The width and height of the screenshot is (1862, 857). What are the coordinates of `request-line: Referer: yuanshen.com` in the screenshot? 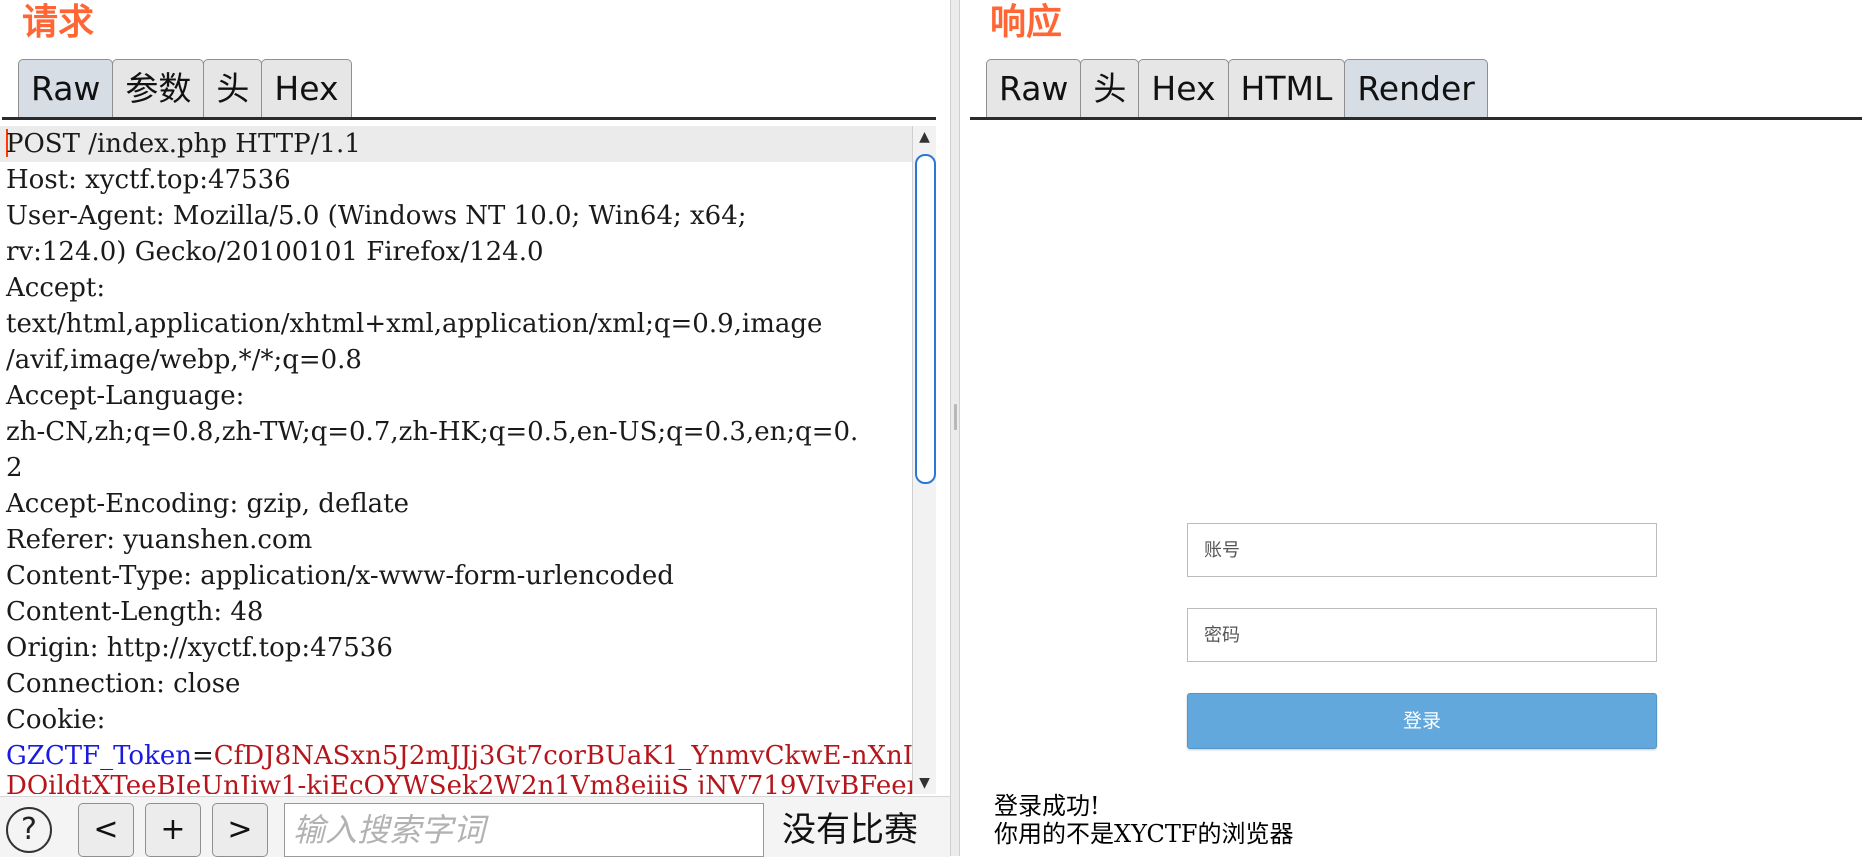 It's located at (159, 540).